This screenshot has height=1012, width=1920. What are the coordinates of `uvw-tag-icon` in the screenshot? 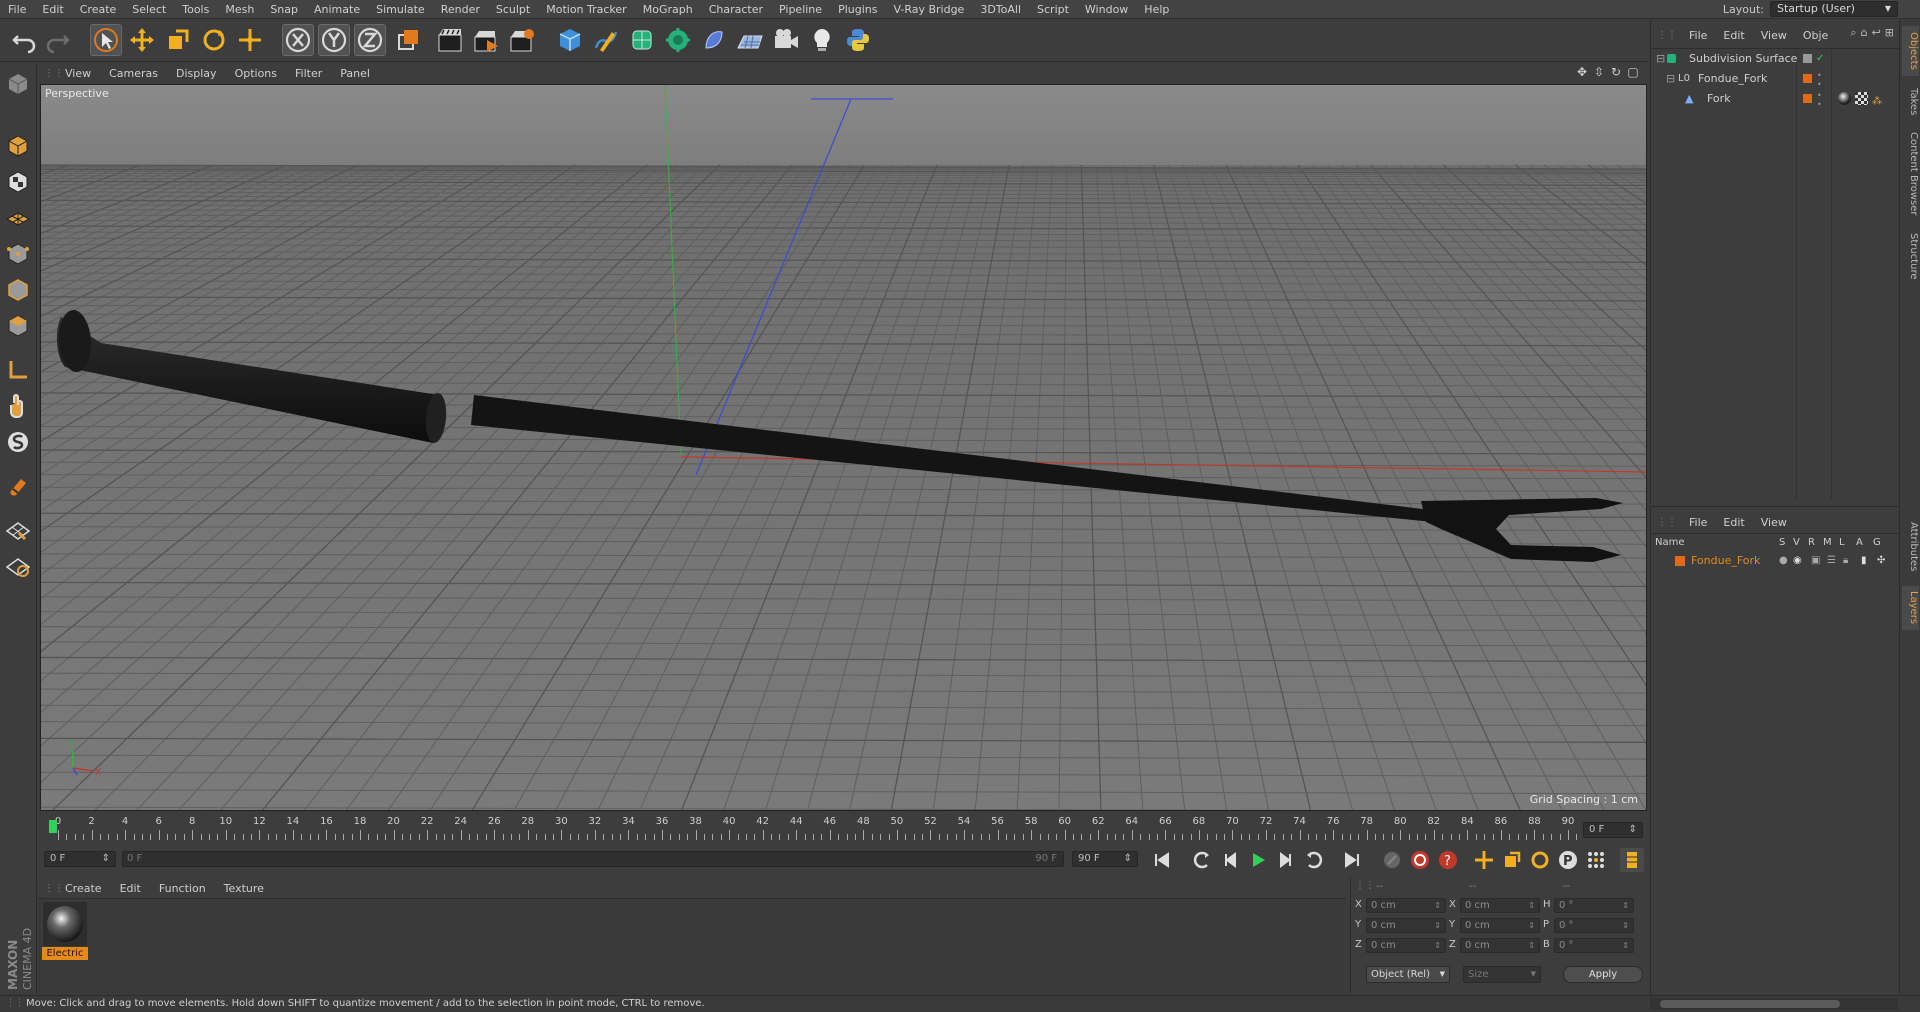 It's located at (1861, 98).